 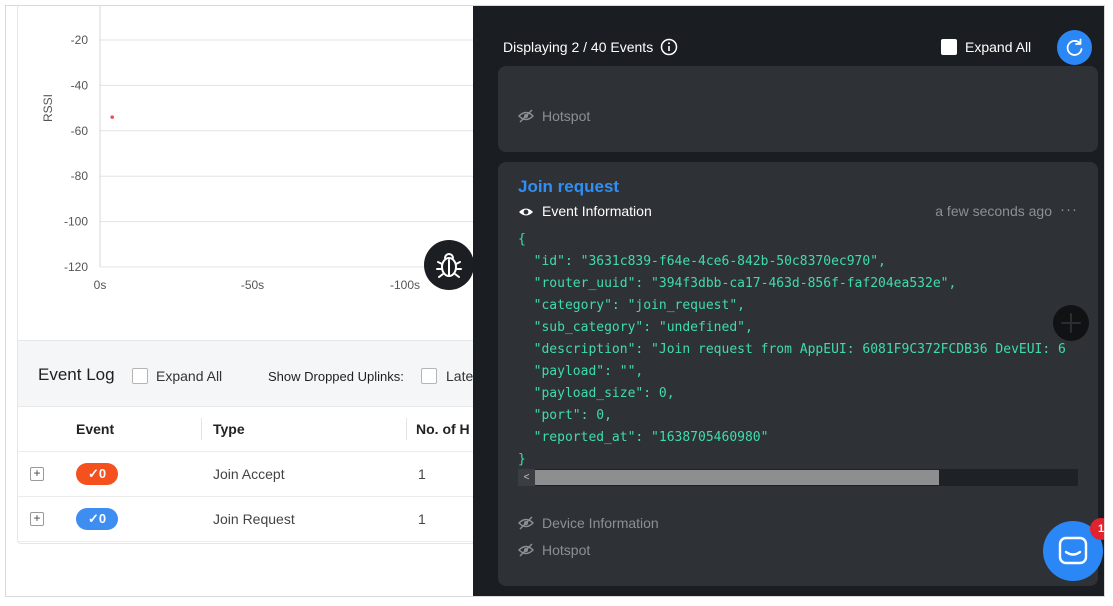 I want to click on json-line: "sub_category": "undefined",, so click(x=635, y=327).